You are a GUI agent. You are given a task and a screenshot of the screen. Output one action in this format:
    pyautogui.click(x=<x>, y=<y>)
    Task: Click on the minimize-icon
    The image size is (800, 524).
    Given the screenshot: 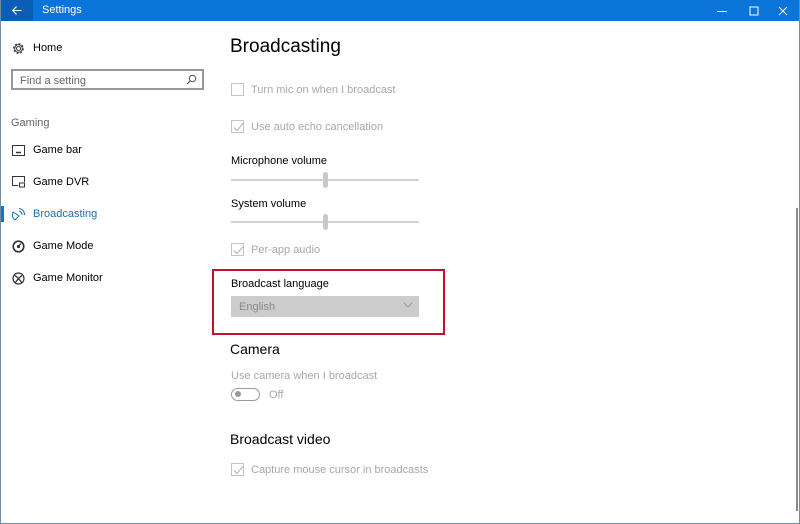 What is the action you would take?
    pyautogui.click(x=722, y=11)
    